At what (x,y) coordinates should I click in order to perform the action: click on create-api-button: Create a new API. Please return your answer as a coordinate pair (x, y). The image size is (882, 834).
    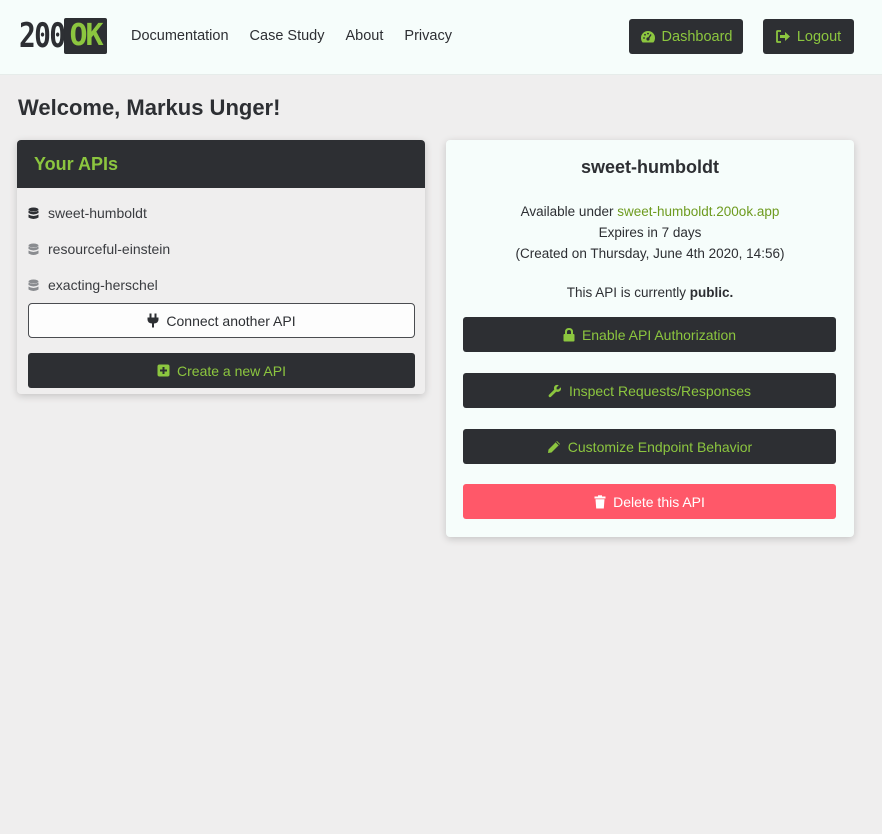
    Looking at the image, I should click on (221, 370).